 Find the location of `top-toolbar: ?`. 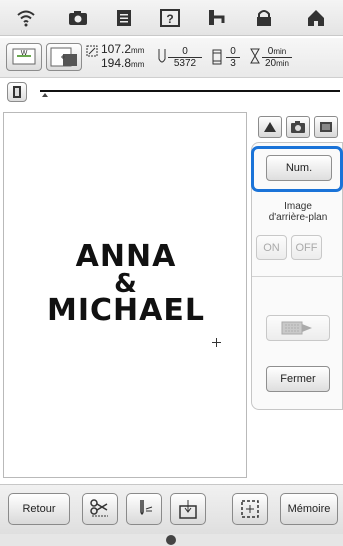

top-toolbar: ? is located at coordinates (171, 18).